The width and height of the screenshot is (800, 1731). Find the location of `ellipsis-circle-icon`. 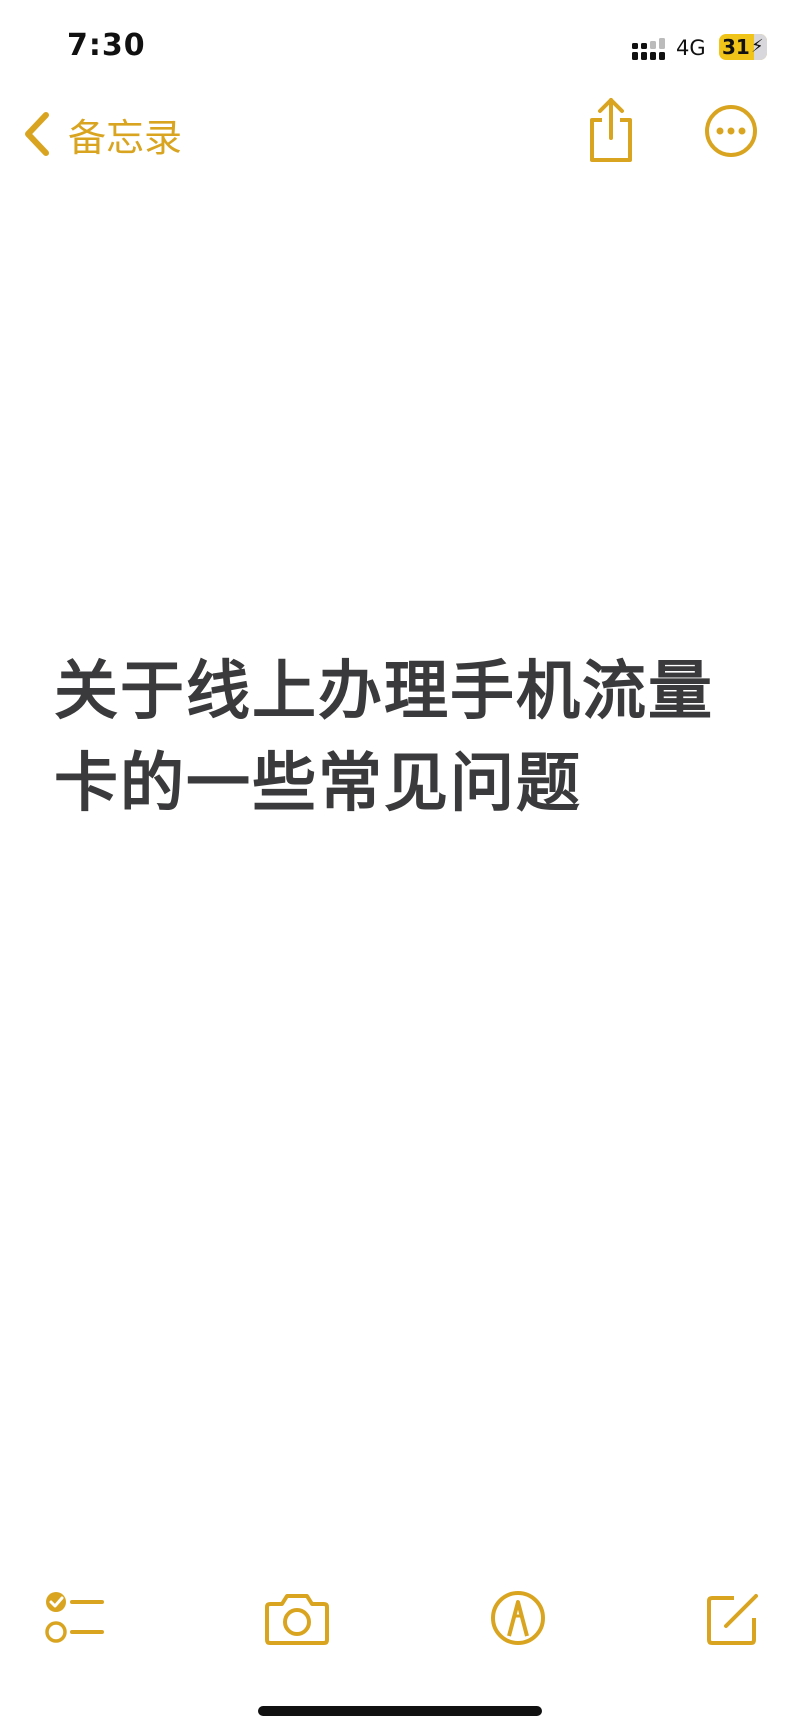

ellipsis-circle-icon is located at coordinates (731, 131).